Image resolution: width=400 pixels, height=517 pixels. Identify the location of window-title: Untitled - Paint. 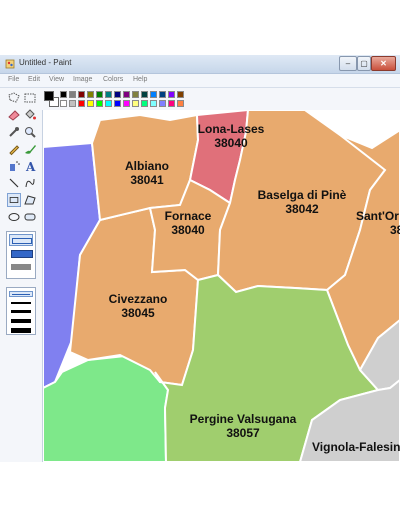
(45, 62).